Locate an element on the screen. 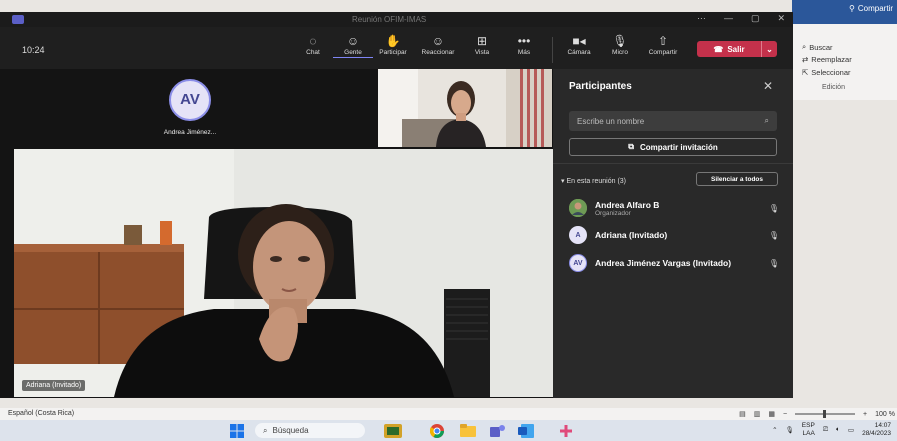  chat-button: ◌ Chat is located at coordinates (313, 44).